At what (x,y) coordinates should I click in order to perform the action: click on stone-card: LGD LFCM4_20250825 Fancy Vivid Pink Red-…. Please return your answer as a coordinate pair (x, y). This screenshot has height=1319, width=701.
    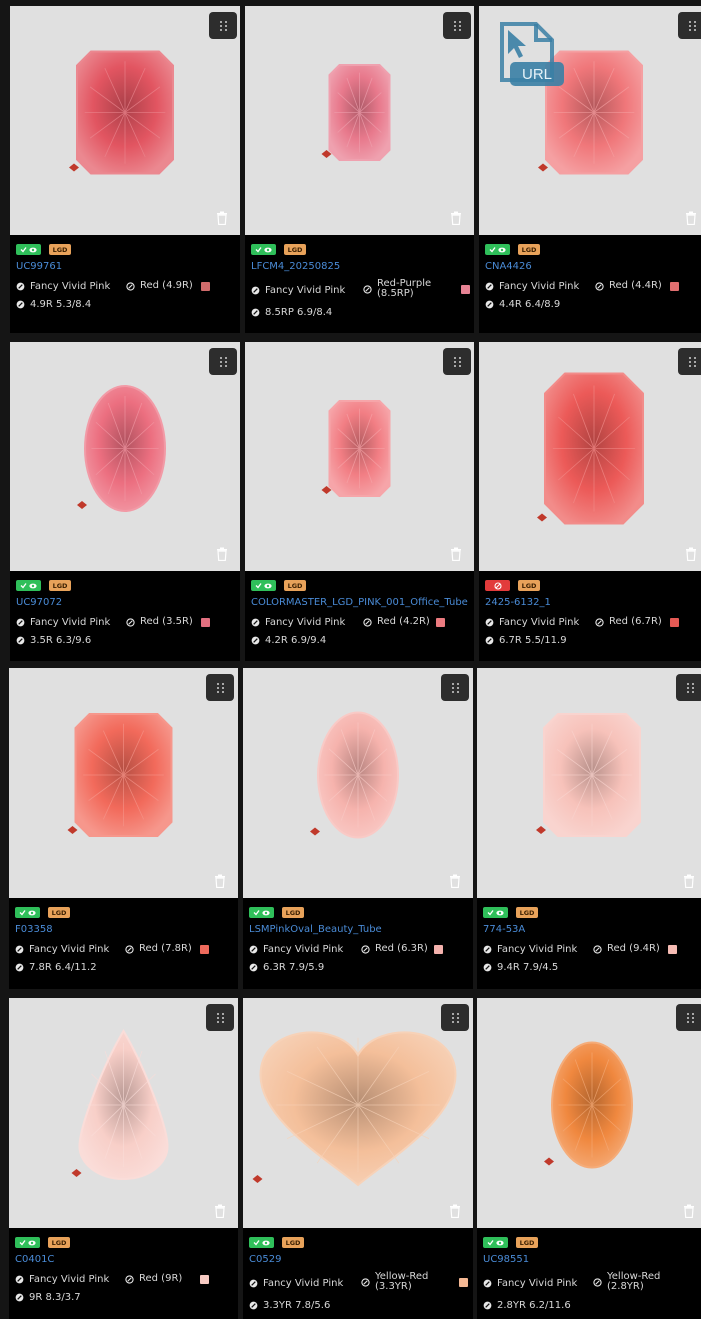
    Looking at the image, I should click on (359, 169).